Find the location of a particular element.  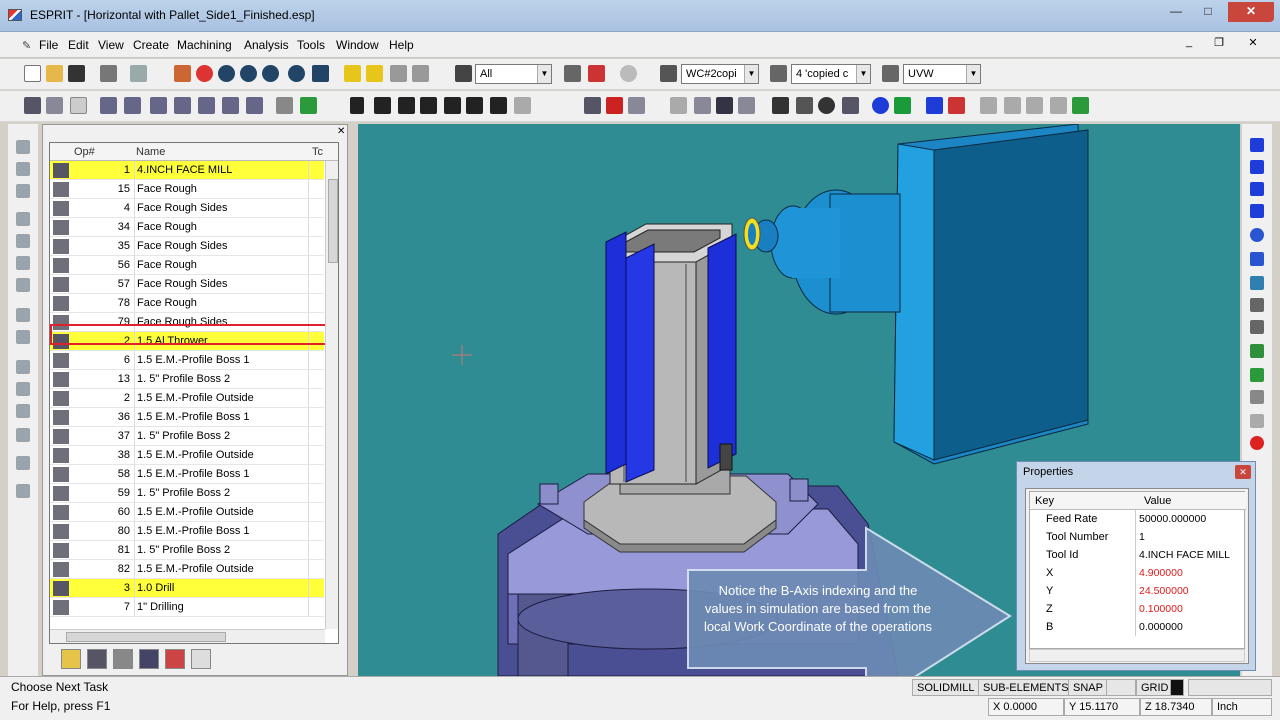

rail-tool-8-icon is located at coordinates (23, 315).